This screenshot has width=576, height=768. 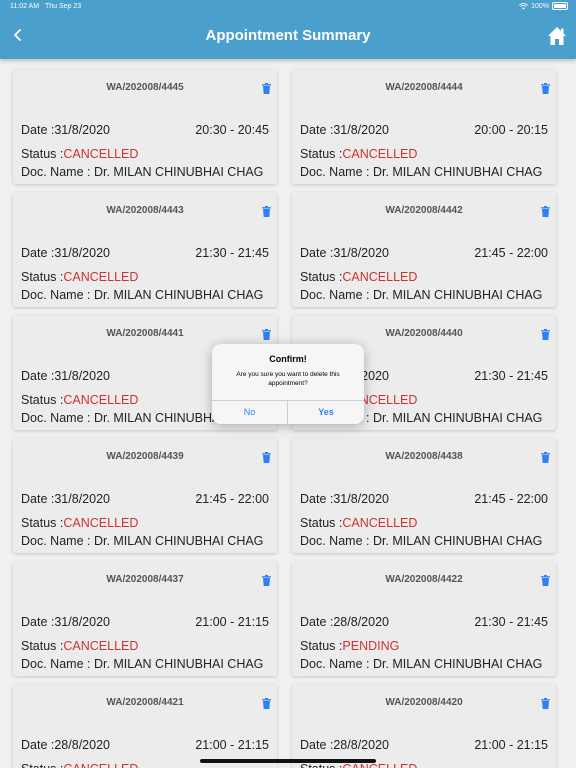 What do you see at coordinates (288, 359) in the screenshot?
I see `dialog-title: Confirm!` at bounding box center [288, 359].